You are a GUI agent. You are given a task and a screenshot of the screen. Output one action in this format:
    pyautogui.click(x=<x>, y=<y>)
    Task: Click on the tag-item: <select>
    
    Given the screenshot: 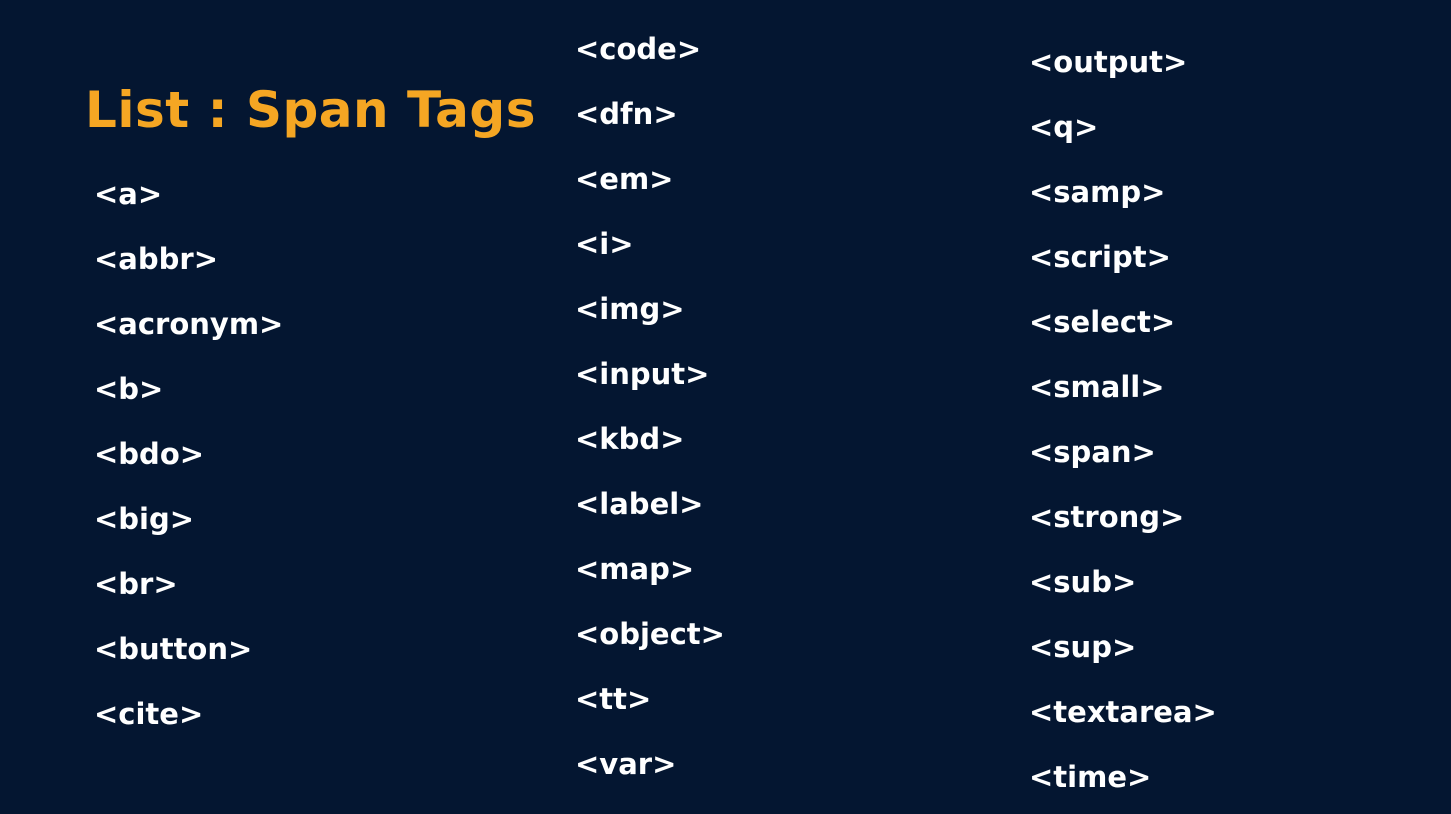 What is the action you would take?
    pyautogui.click(x=1102, y=322)
    